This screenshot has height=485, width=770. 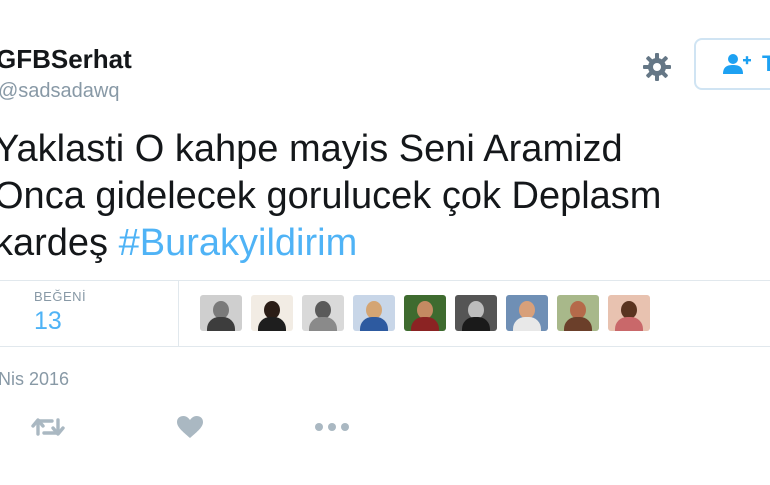 What do you see at coordinates (331, 196) in the screenshot?
I see `tweet-text-line: Onca gidelecek gorulucek çok Deplasm` at bounding box center [331, 196].